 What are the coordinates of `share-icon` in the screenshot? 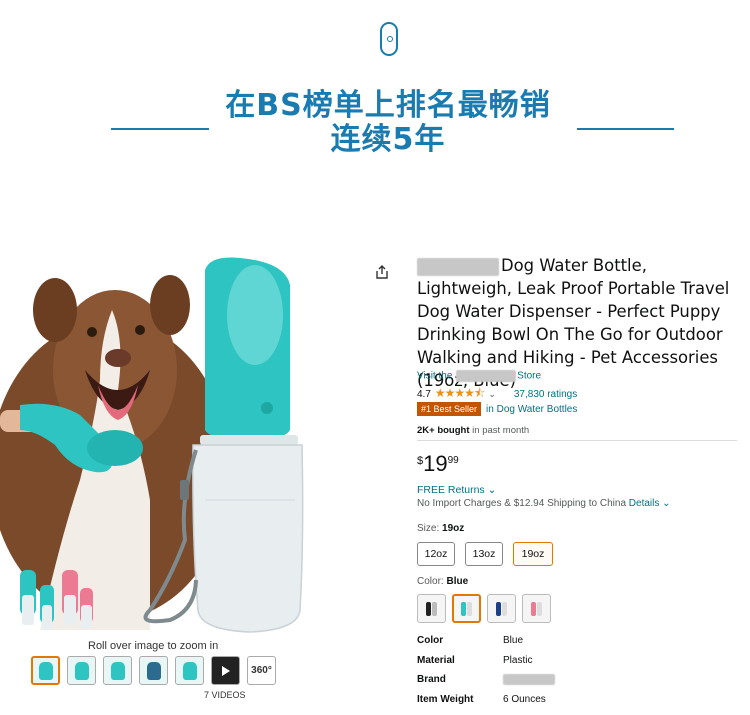 It's located at (382, 272).